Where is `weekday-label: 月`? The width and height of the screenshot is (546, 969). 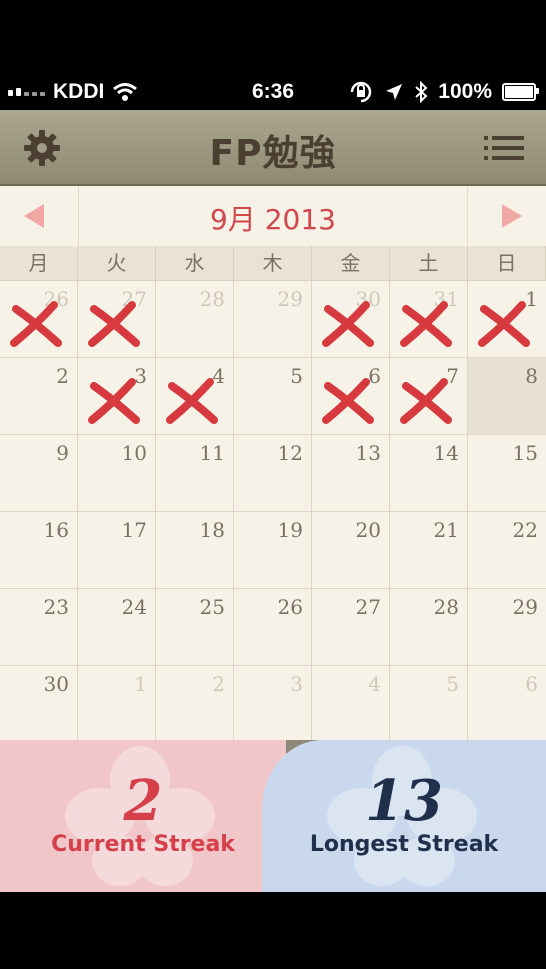 weekday-label: 月 is located at coordinates (39, 263).